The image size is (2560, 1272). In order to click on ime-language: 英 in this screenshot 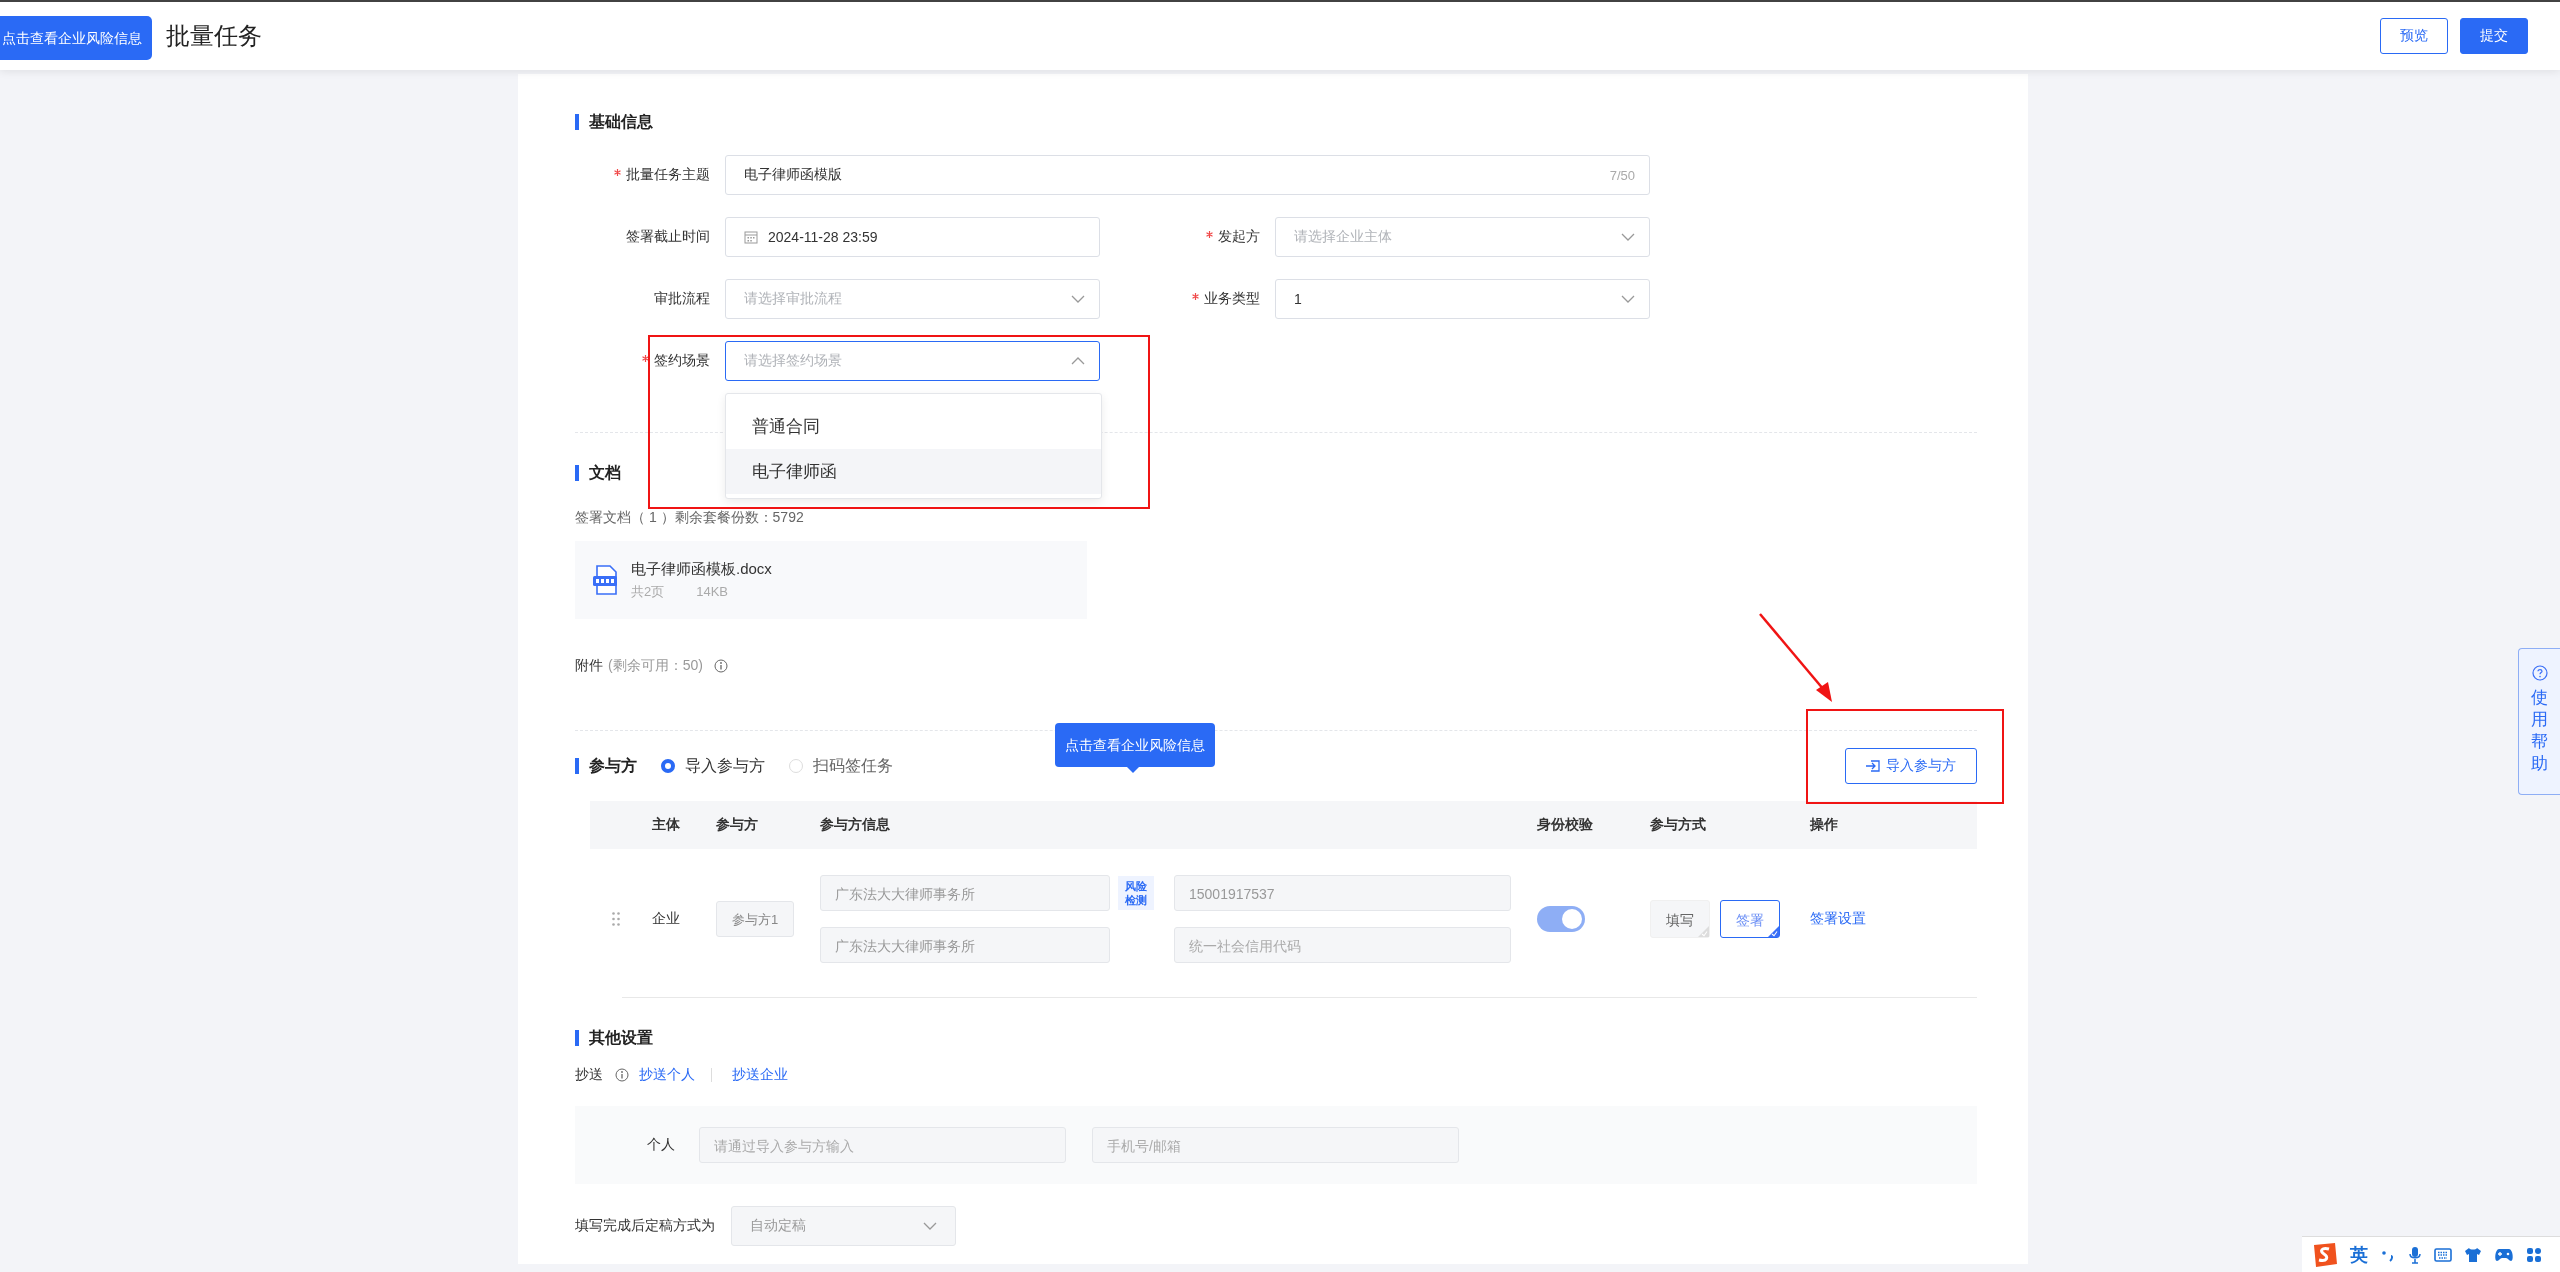, I will do `click(2359, 1254)`.